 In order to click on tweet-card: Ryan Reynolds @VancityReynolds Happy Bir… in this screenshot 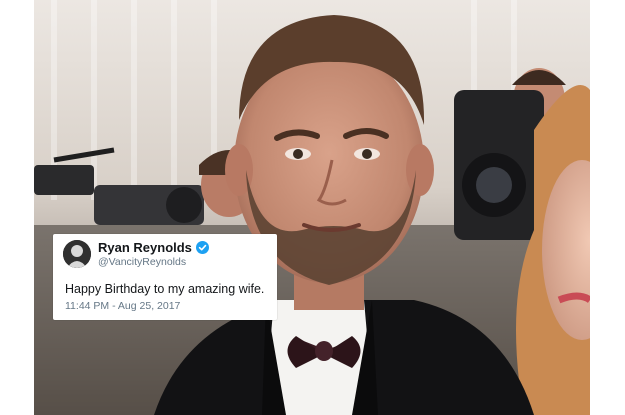, I will do `click(165, 277)`.